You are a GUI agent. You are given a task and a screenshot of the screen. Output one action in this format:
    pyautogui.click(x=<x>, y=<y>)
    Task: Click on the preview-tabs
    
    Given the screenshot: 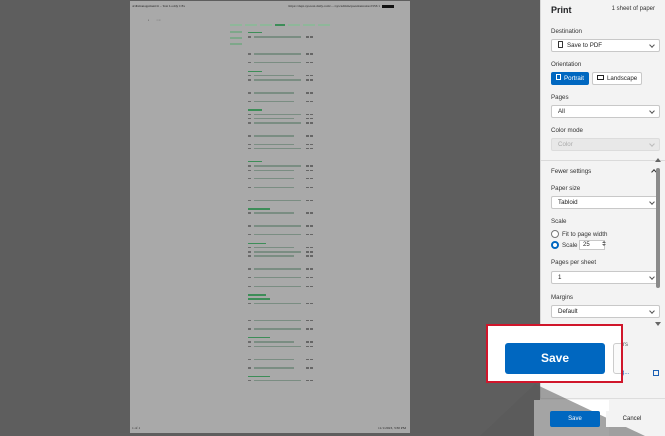 What is the action you would take?
    pyautogui.click(x=280, y=25)
    